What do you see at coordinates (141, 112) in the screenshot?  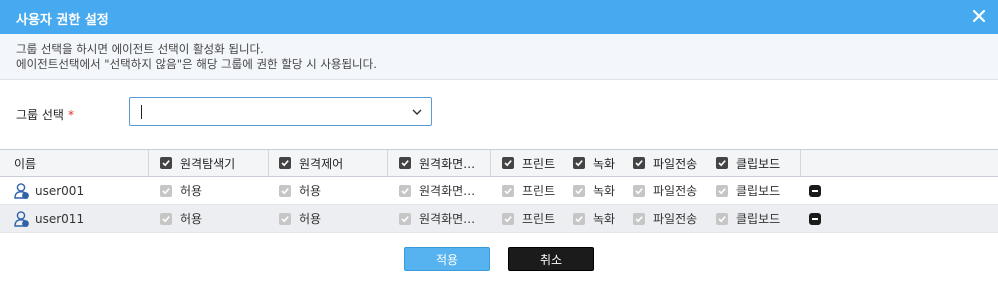 I see `text-cursor` at bounding box center [141, 112].